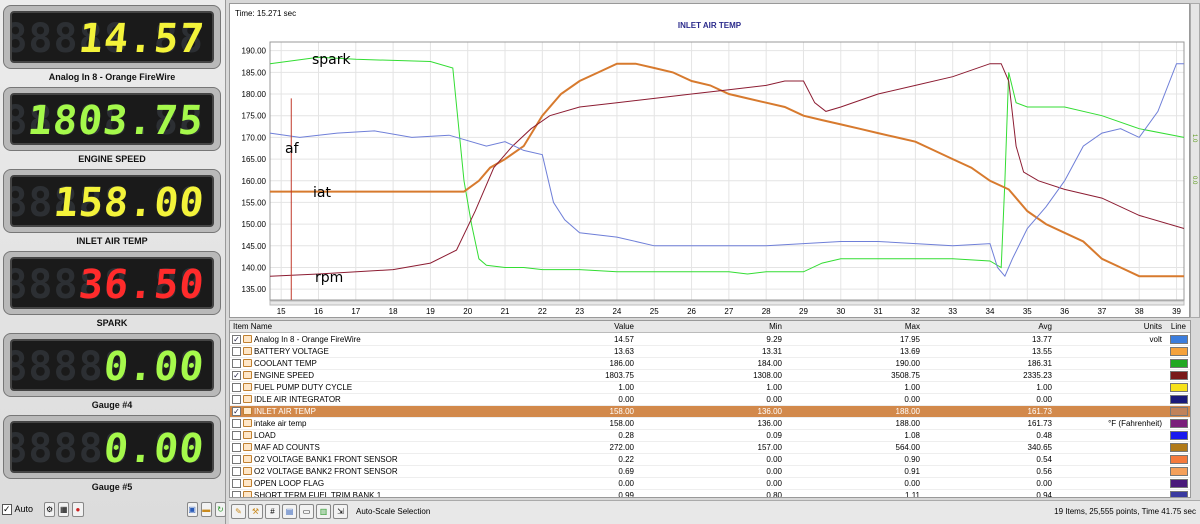  Describe the element at coordinates (1195, 160) in the screenshot. I see `chart-right-scale: 1.0 0.0` at that location.